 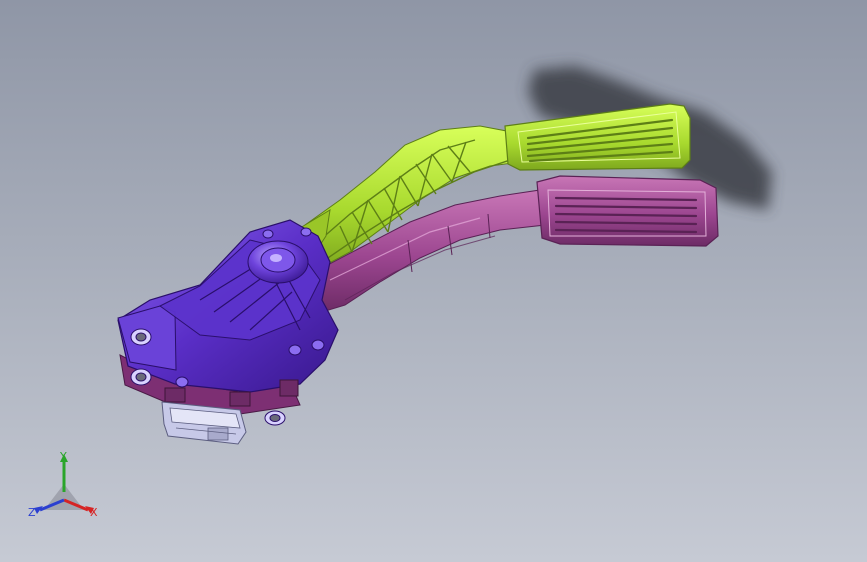 I want to click on x-axis-label: X, so click(x=94, y=512).